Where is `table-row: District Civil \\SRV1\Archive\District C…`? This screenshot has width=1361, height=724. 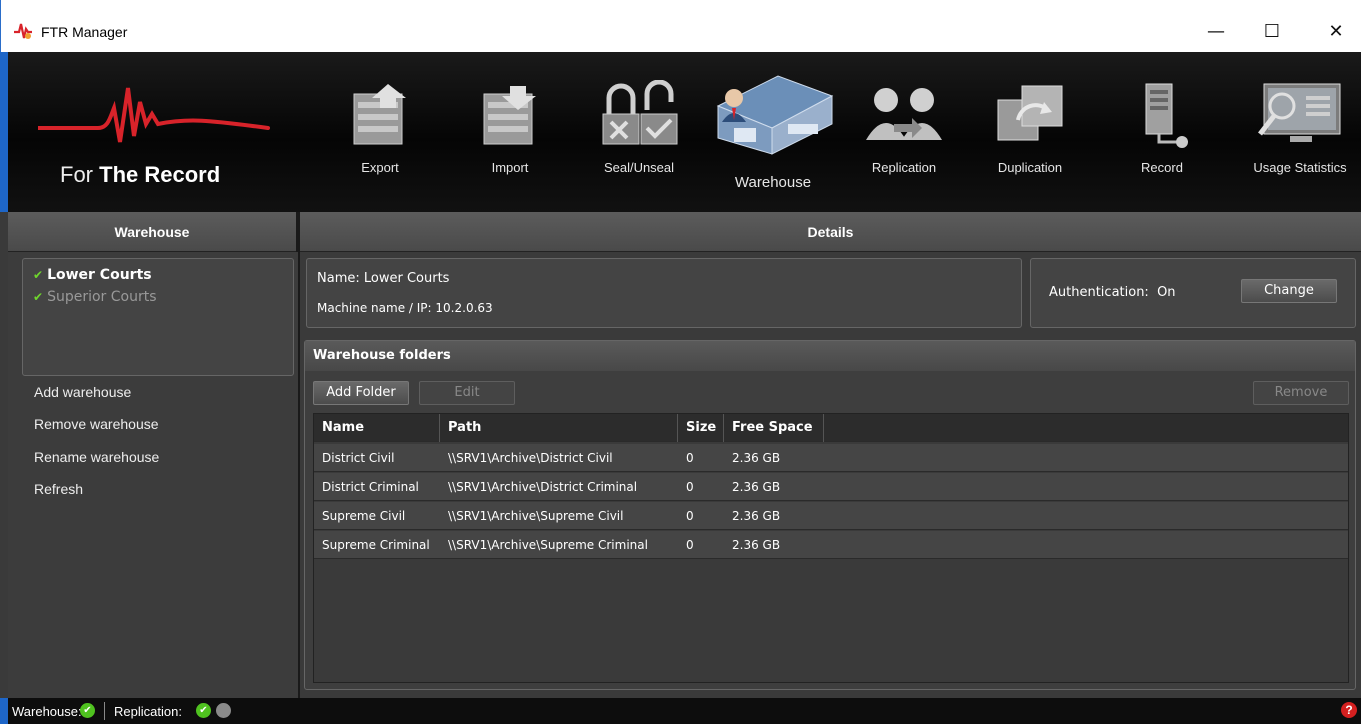
table-row: District Civil \\SRV1\Archive\District C… is located at coordinates (831, 458).